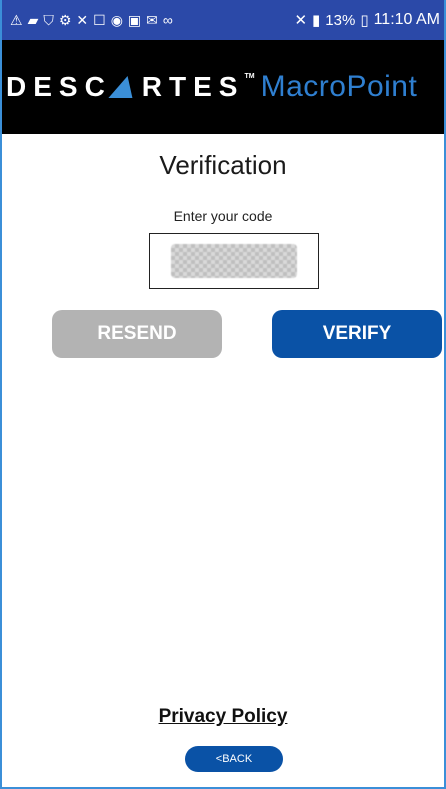 The width and height of the screenshot is (446, 789). What do you see at coordinates (152, 20) in the screenshot?
I see `mail-icon: ✉` at bounding box center [152, 20].